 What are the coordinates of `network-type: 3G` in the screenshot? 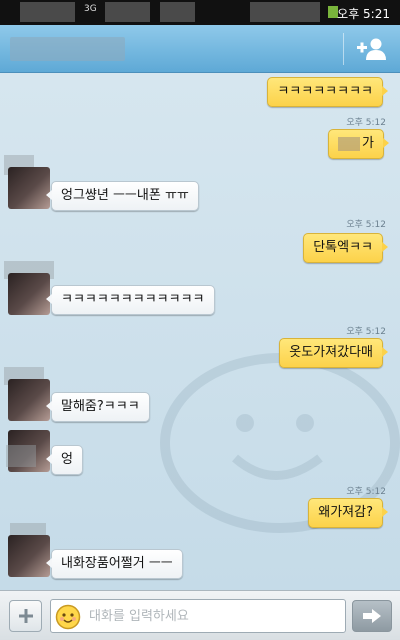 It's located at (90, 9).